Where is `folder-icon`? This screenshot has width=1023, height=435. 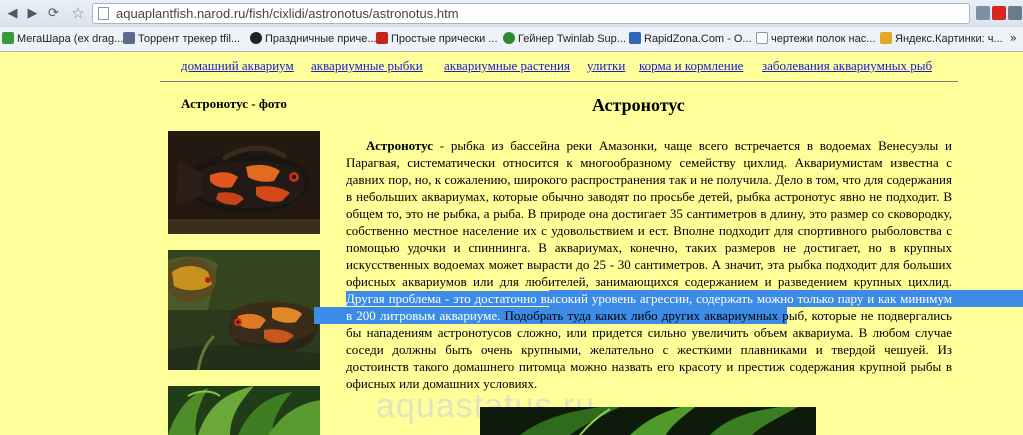
folder-icon is located at coordinates (886, 38).